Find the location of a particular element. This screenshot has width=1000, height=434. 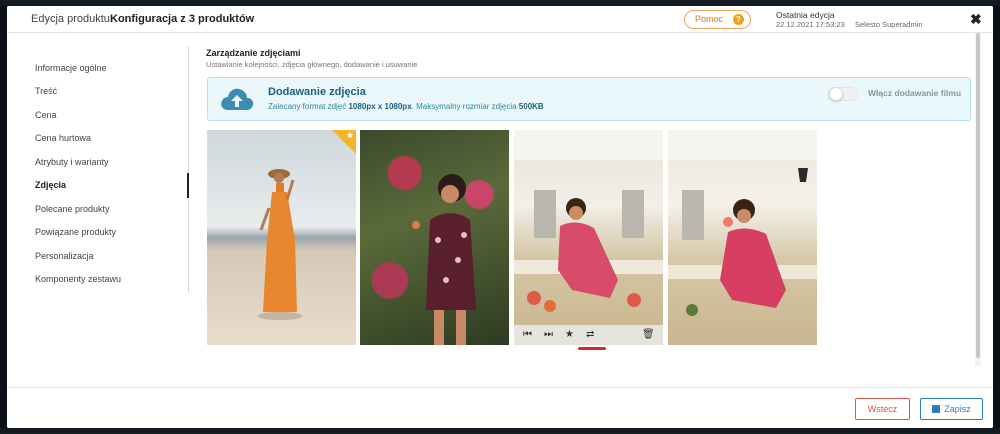

modal-title-label: Edycja produktu: is located at coordinates (72, 19).